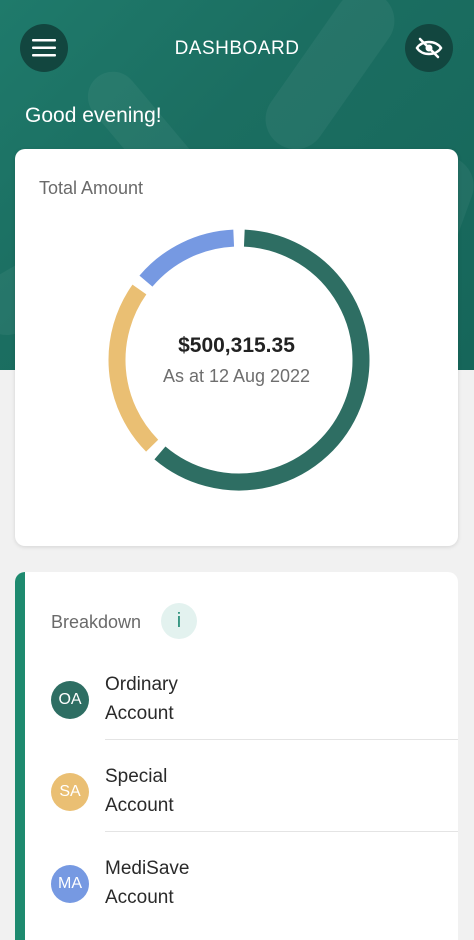 The height and width of the screenshot is (940, 474). What do you see at coordinates (96, 622) in the screenshot?
I see `breakdown-title: Breakdown` at bounding box center [96, 622].